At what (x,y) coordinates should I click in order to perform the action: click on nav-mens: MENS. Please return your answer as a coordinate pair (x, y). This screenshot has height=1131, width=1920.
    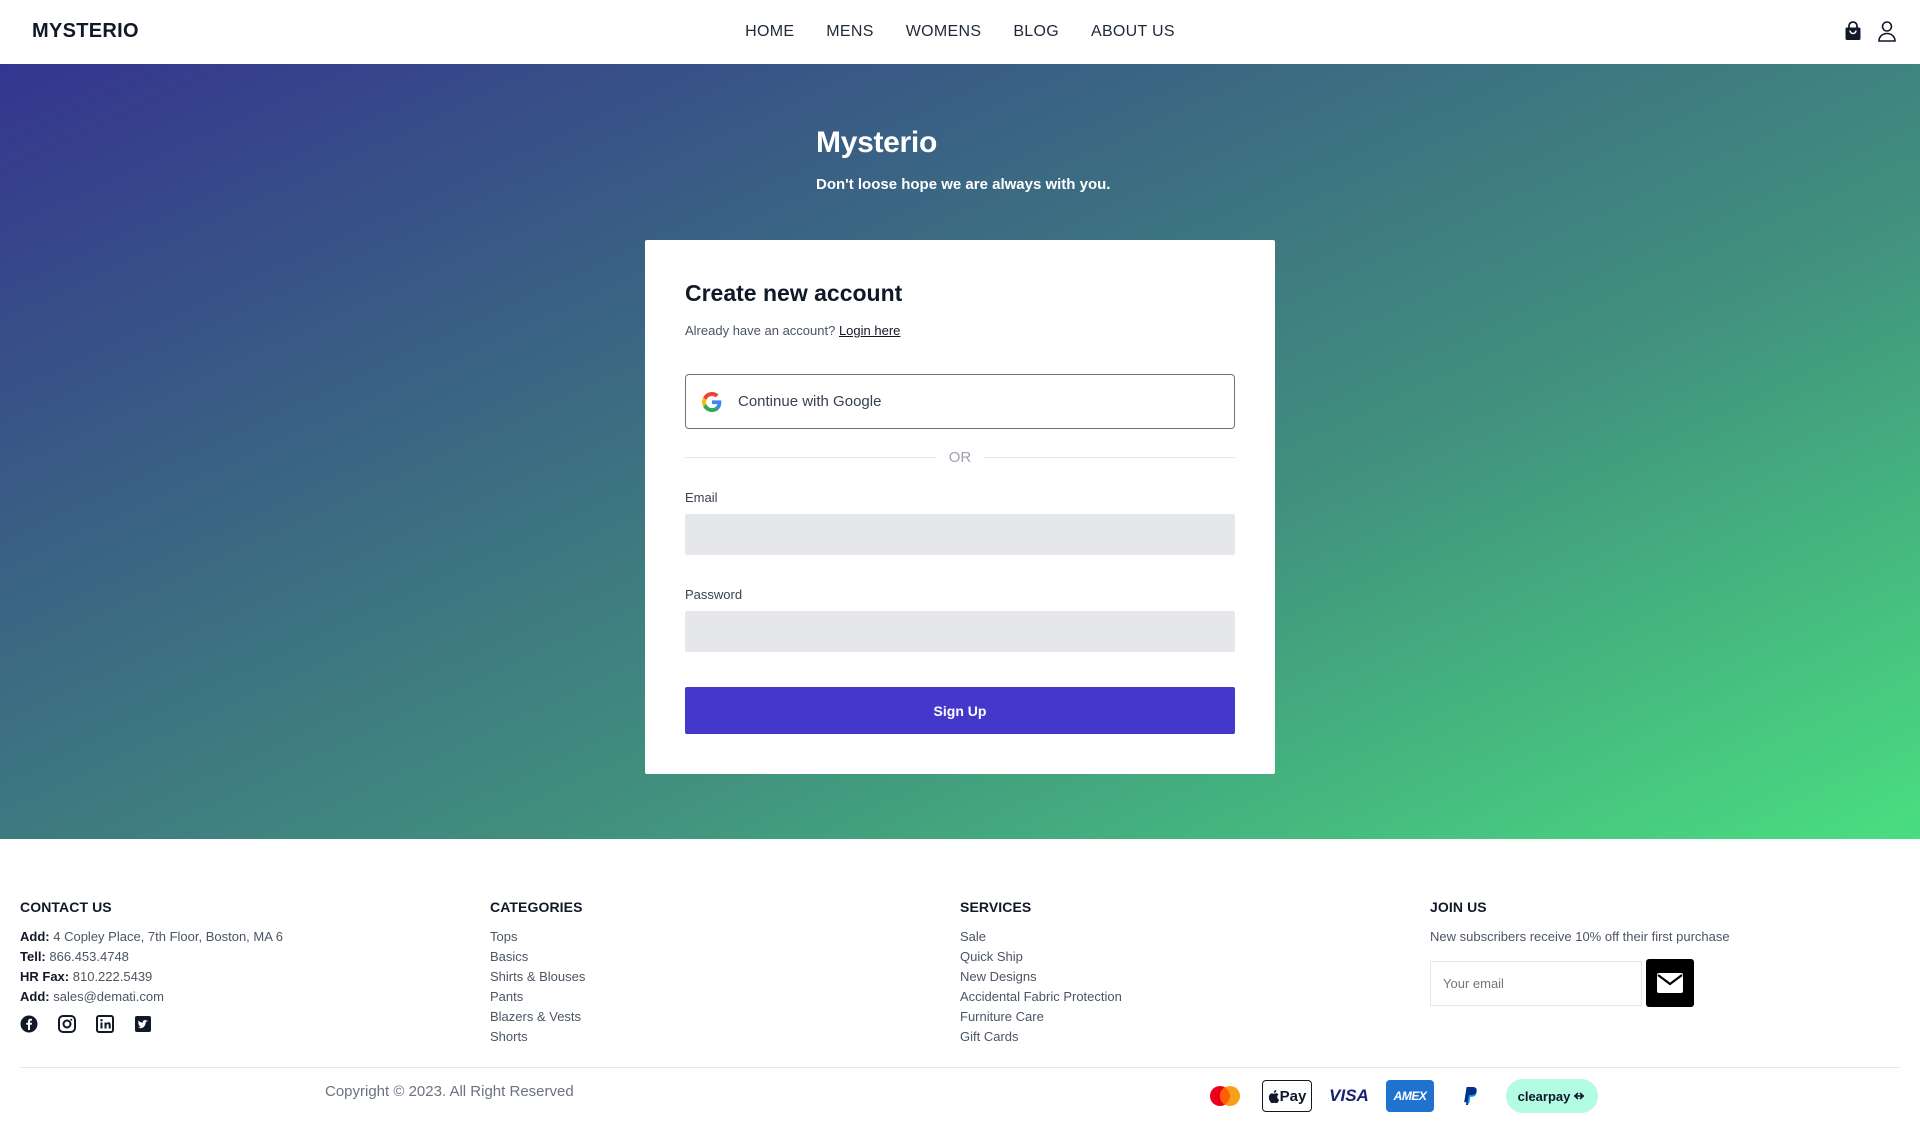
    Looking at the image, I should click on (849, 32).